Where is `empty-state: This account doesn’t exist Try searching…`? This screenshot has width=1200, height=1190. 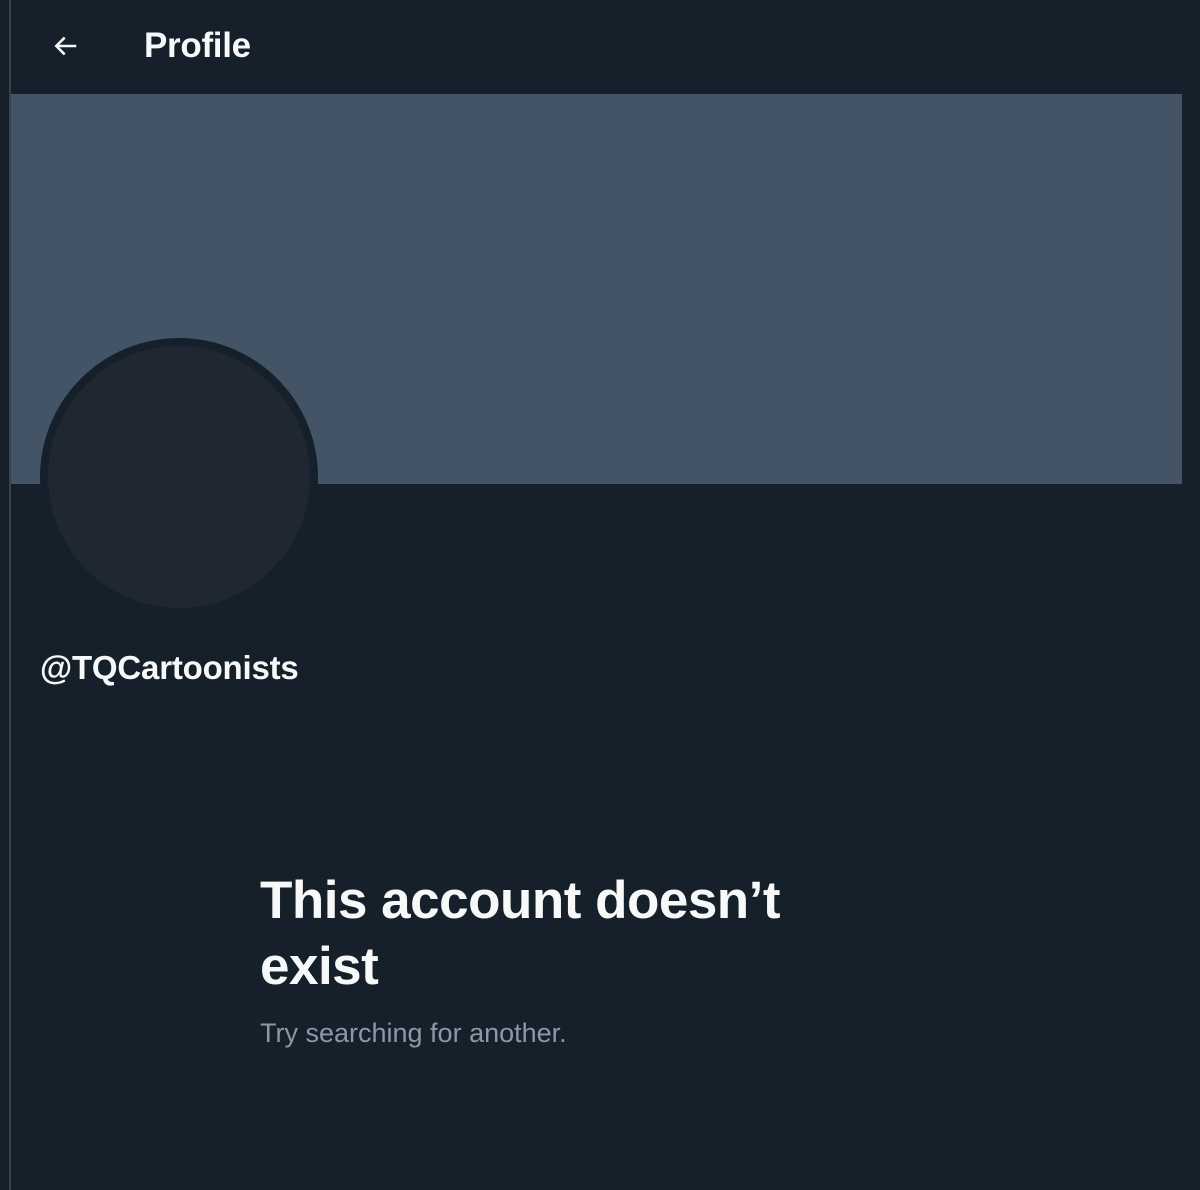 empty-state: This account doesn’t exist Try searching… is located at coordinates (580, 959).